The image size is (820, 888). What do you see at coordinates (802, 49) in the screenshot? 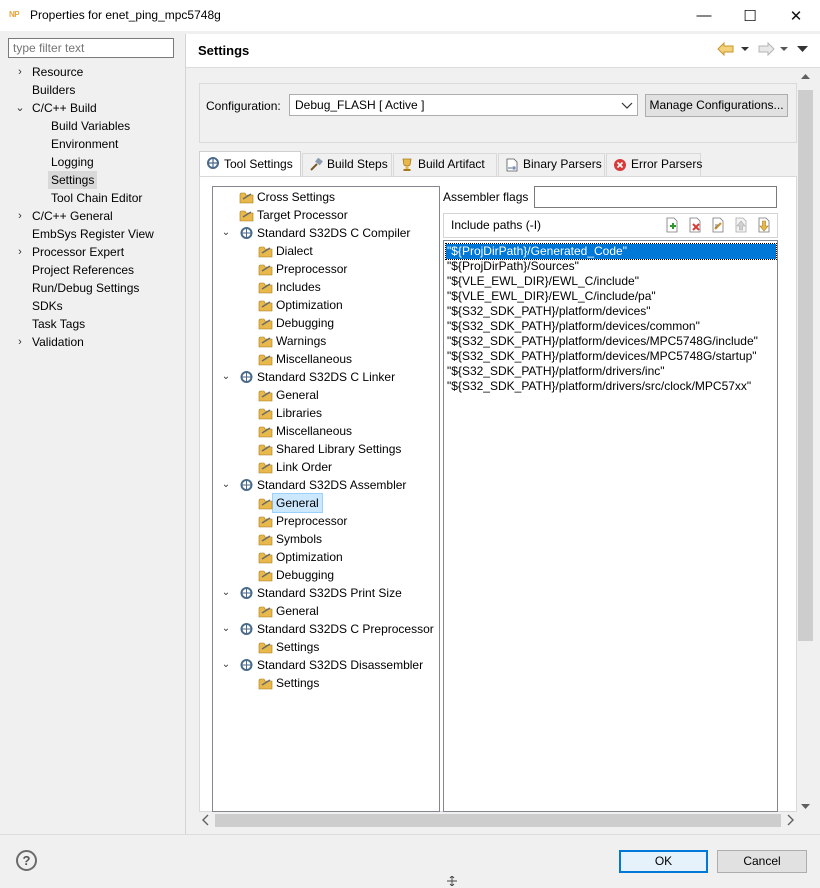
I see `view-menu-icon` at bounding box center [802, 49].